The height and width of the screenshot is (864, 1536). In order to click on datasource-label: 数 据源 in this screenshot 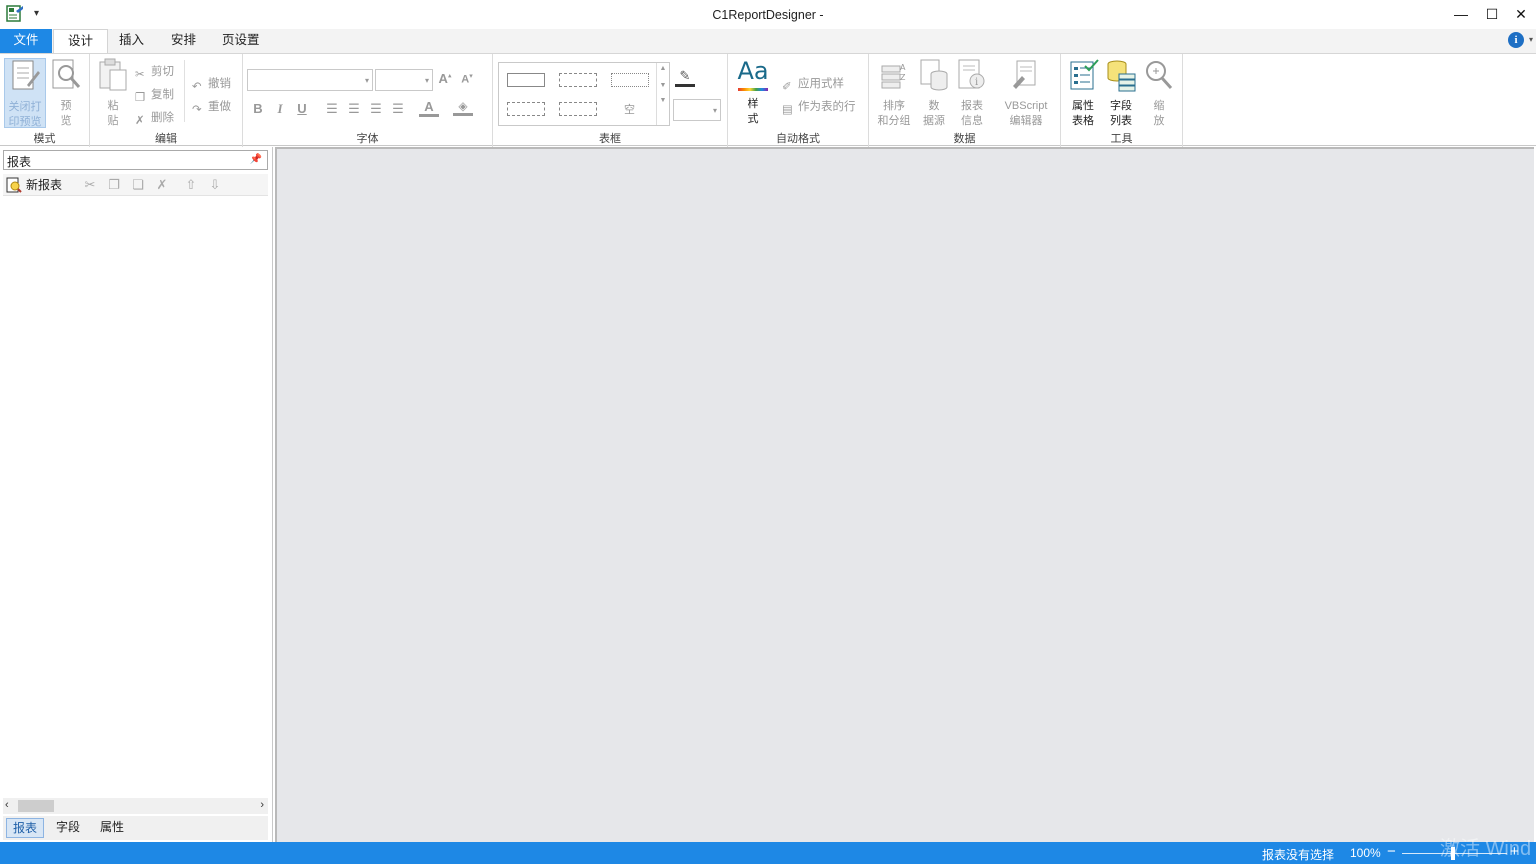, I will do `click(934, 113)`.